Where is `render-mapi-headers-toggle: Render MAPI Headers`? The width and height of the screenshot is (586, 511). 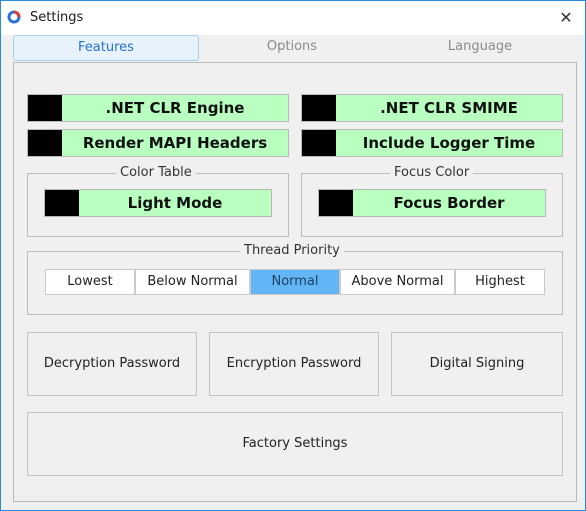
render-mapi-headers-toggle: Render MAPI Headers is located at coordinates (158, 143).